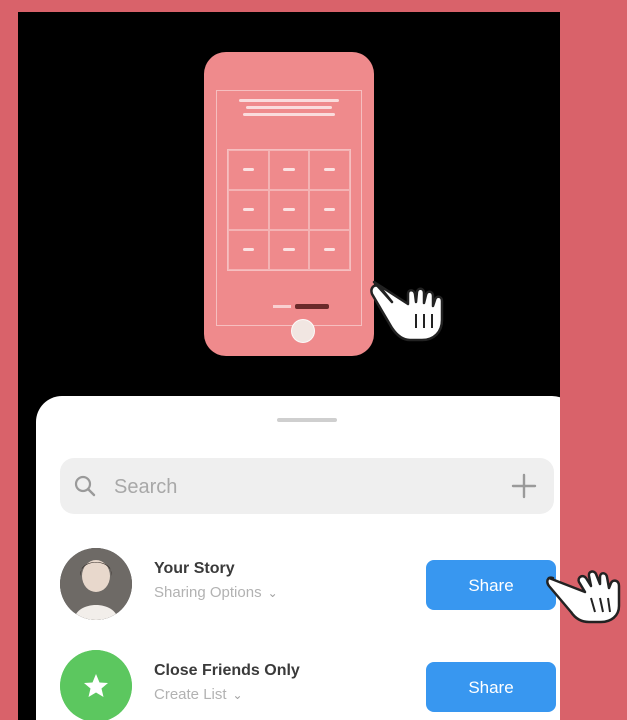 Image resolution: width=627 pixels, height=720 pixels. I want to click on story-preview-grid, so click(289, 210).